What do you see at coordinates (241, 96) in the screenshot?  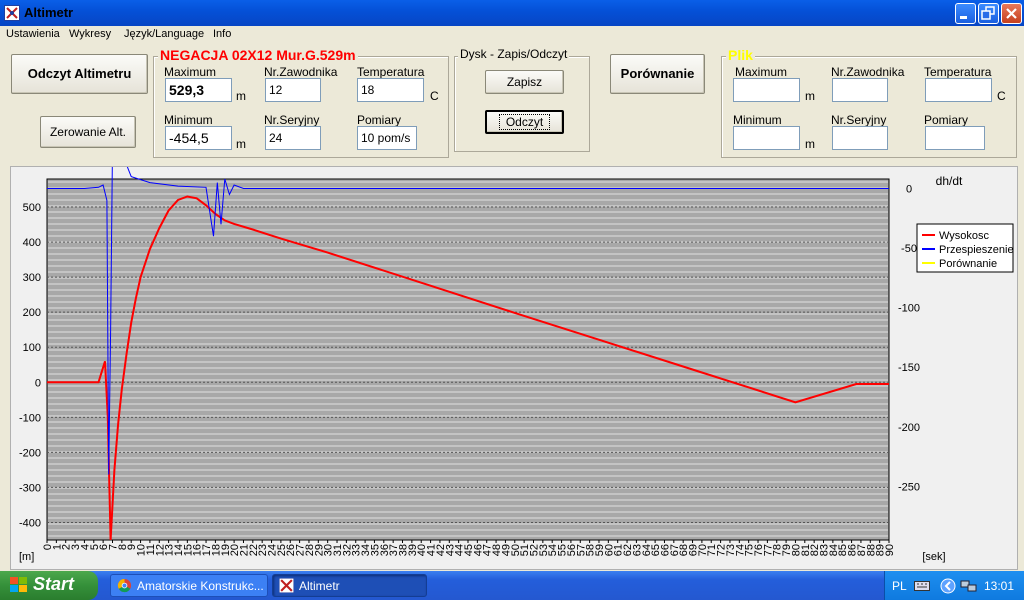 I see `maximum-unit: m` at bounding box center [241, 96].